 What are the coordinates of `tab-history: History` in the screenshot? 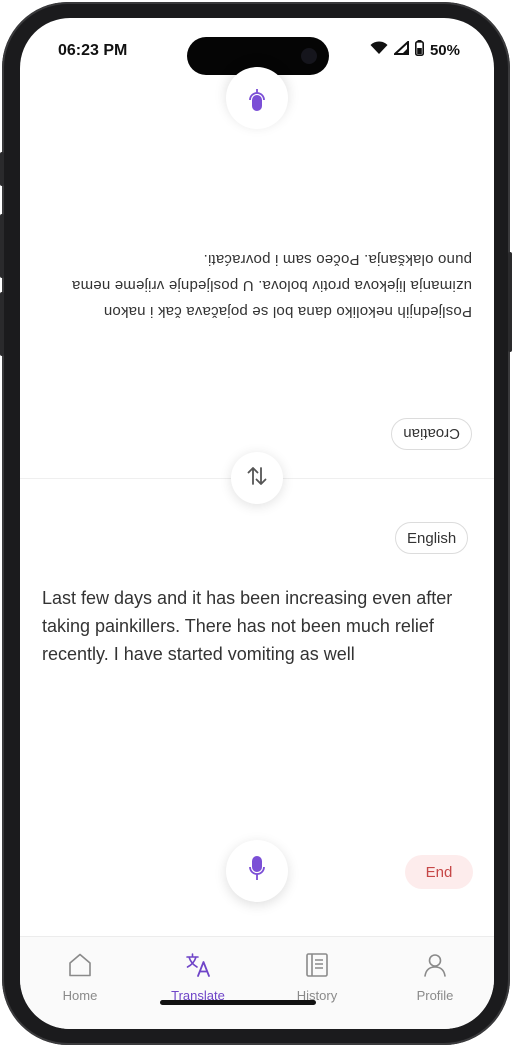 It's located at (317, 977).